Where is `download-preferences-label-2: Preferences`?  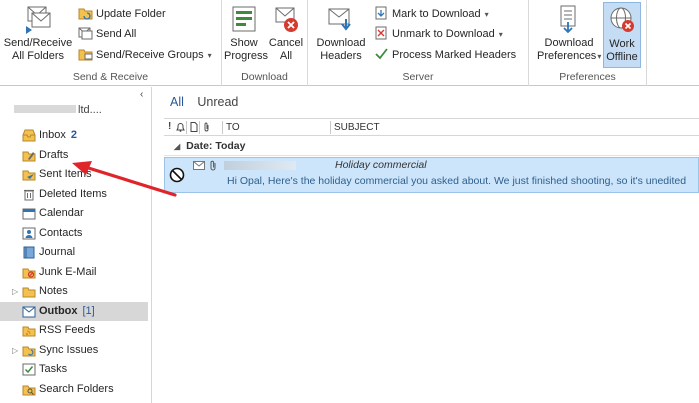 download-preferences-label-2: Preferences is located at coordinates (567, 56).